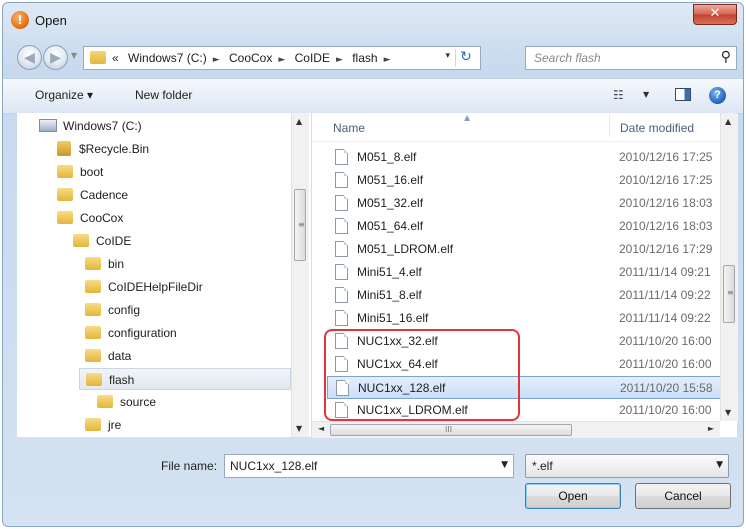  Describe the element at coordinates (726, 57) in the screenshot. I see `search-icon: ⚲` at that location.